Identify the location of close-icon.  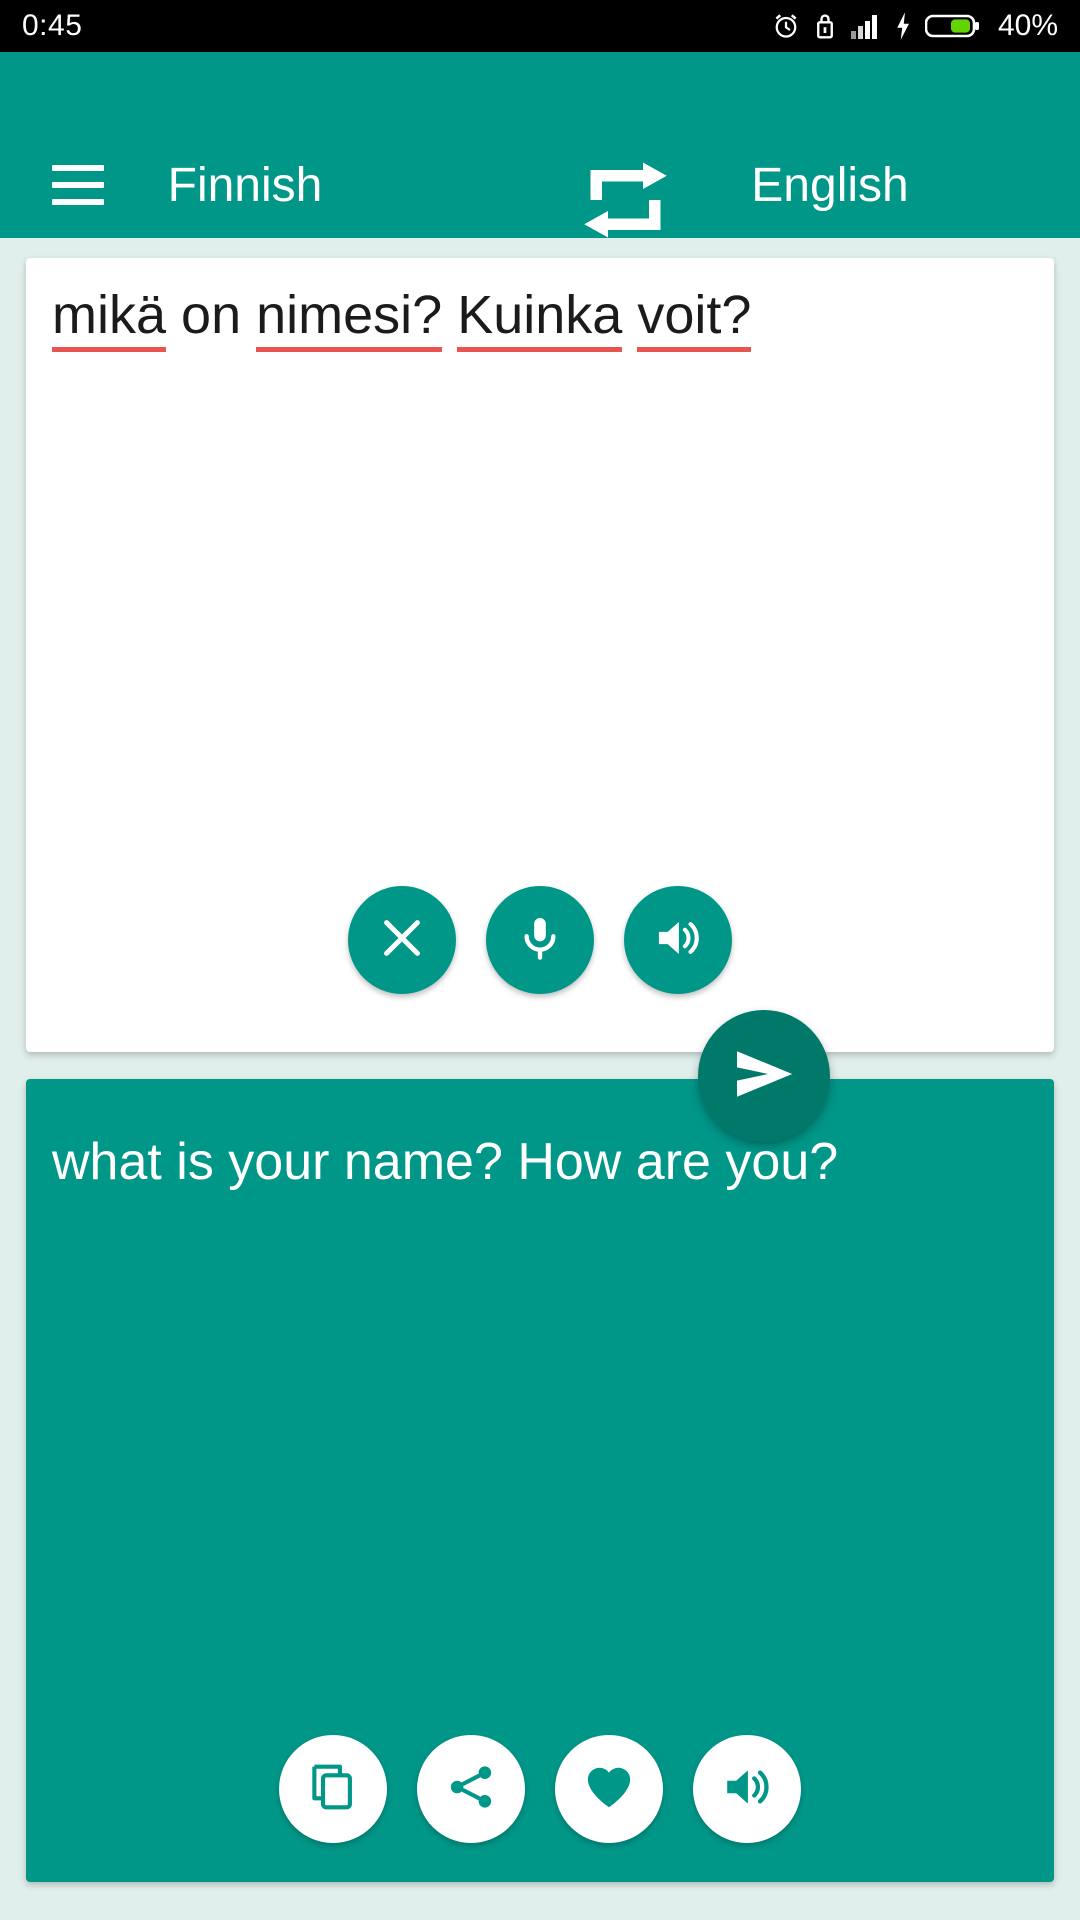
(402, 940).